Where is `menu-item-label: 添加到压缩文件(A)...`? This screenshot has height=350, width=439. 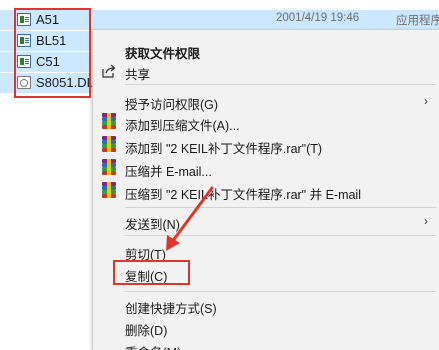
menu-item-label: 添加到压缩文件(A)... is located at coordinates (182, 126).